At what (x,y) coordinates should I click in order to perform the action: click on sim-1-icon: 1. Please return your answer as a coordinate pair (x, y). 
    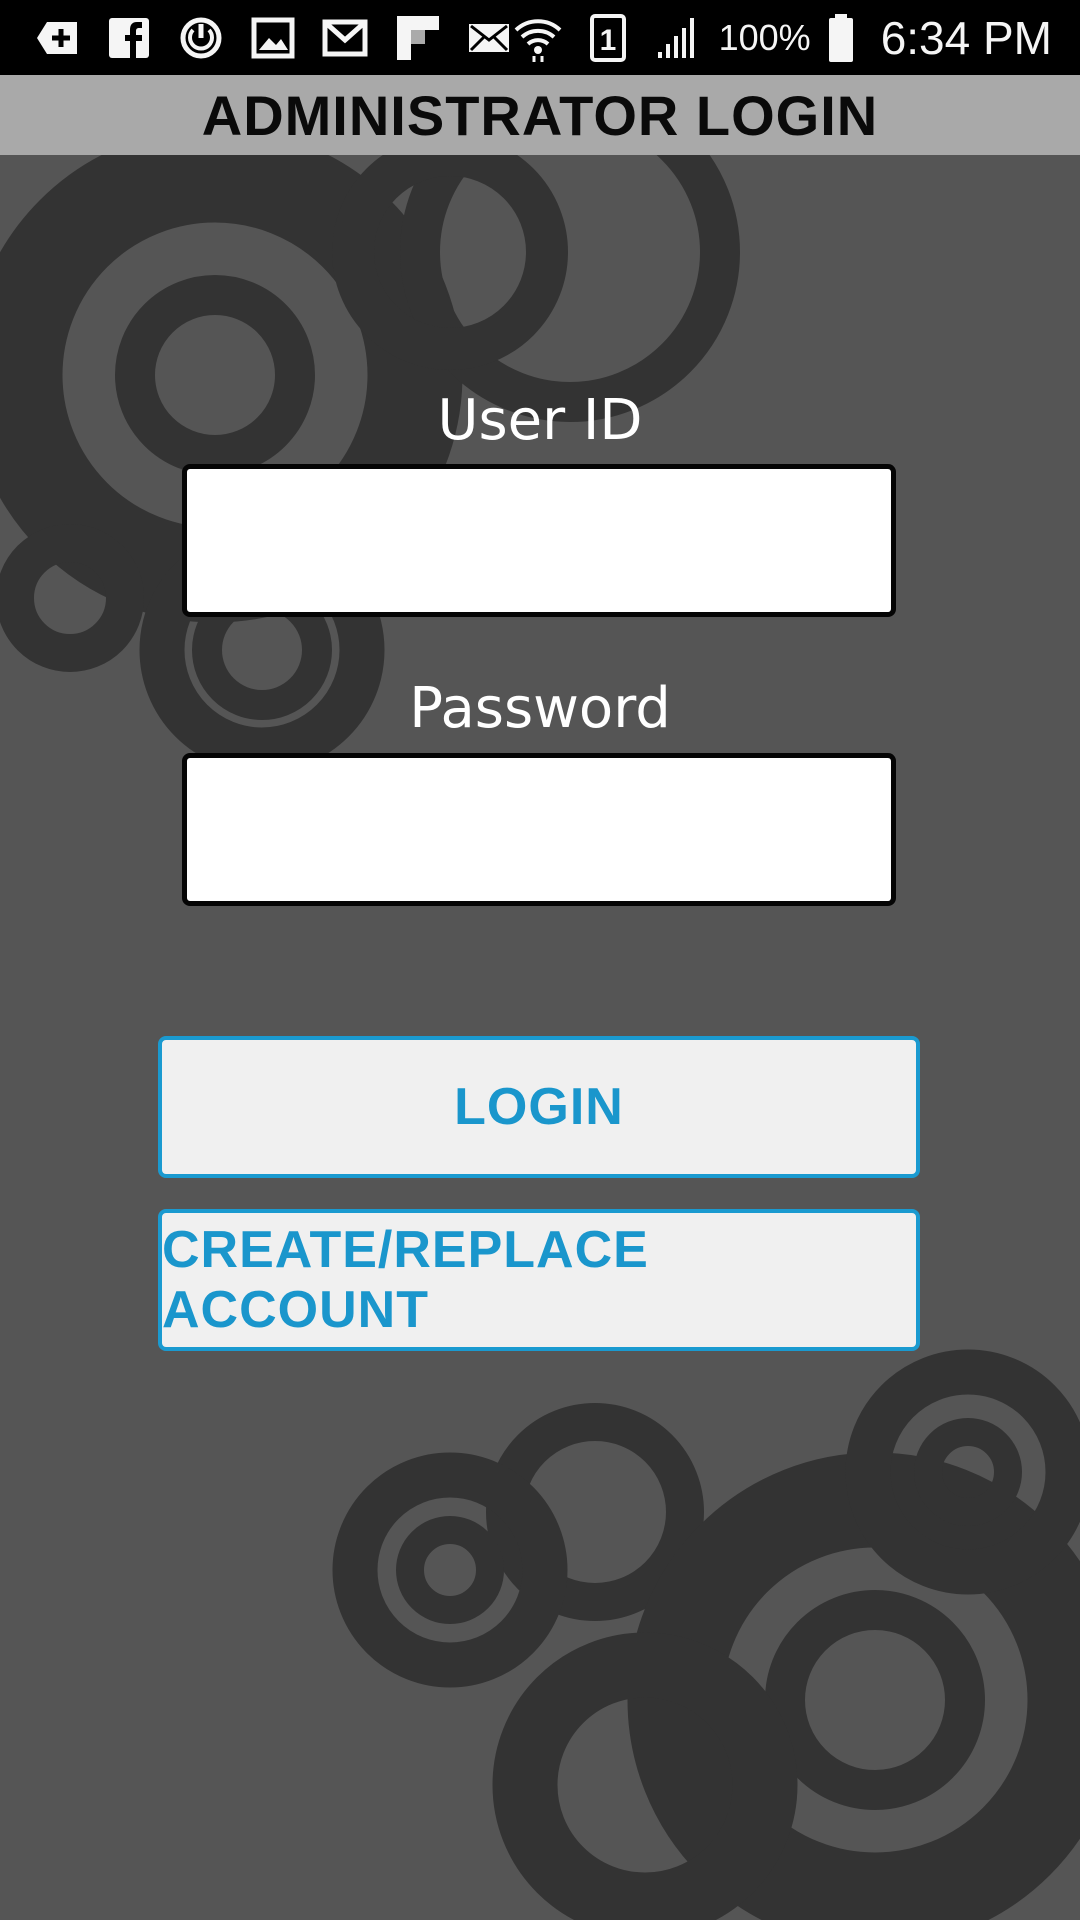
    Looking at the image, I should click on (608, 38).